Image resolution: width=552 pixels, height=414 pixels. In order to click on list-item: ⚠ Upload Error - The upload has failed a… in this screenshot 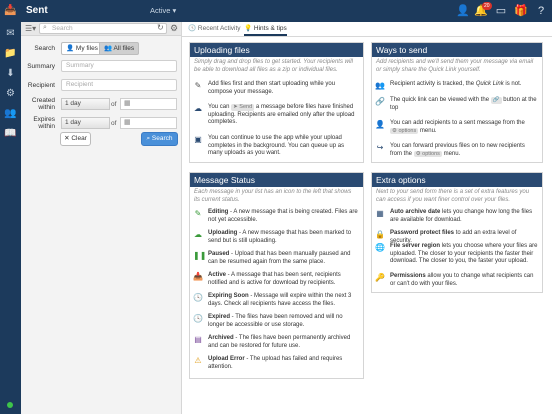, I will do `click(276, 364)`.